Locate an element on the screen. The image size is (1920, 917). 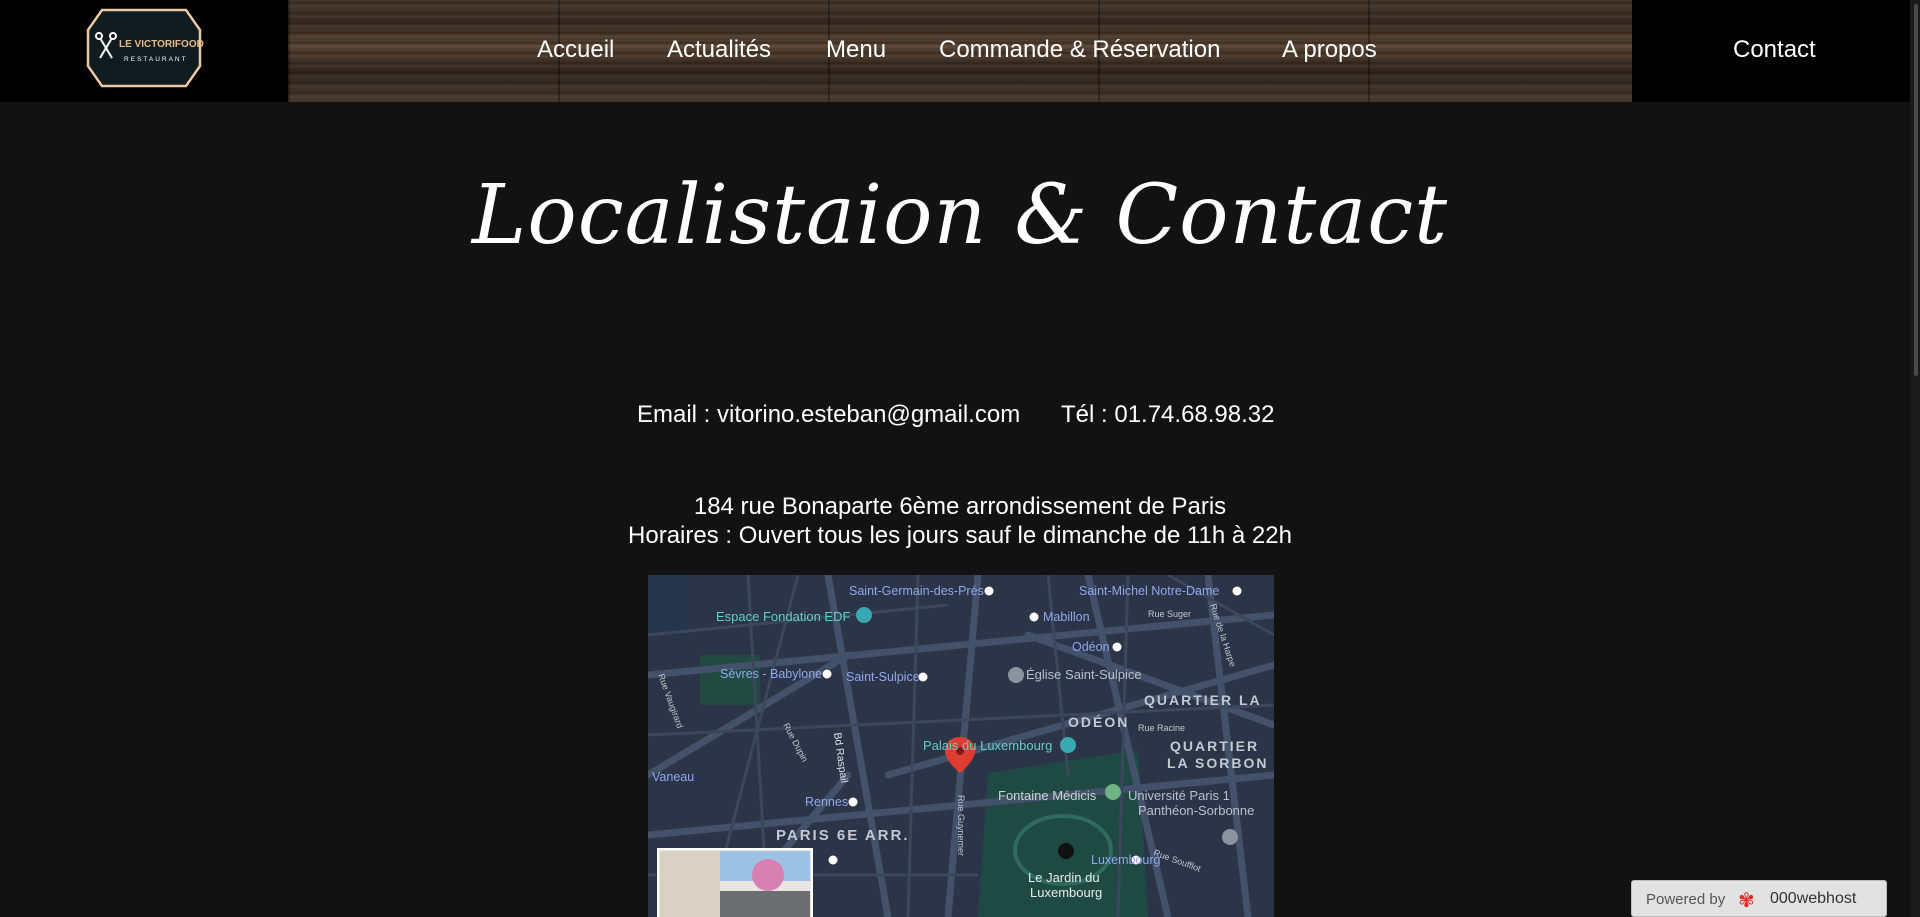
nav-commande-reservation: Commande & Réservation is located at coordinates (1079, 50).